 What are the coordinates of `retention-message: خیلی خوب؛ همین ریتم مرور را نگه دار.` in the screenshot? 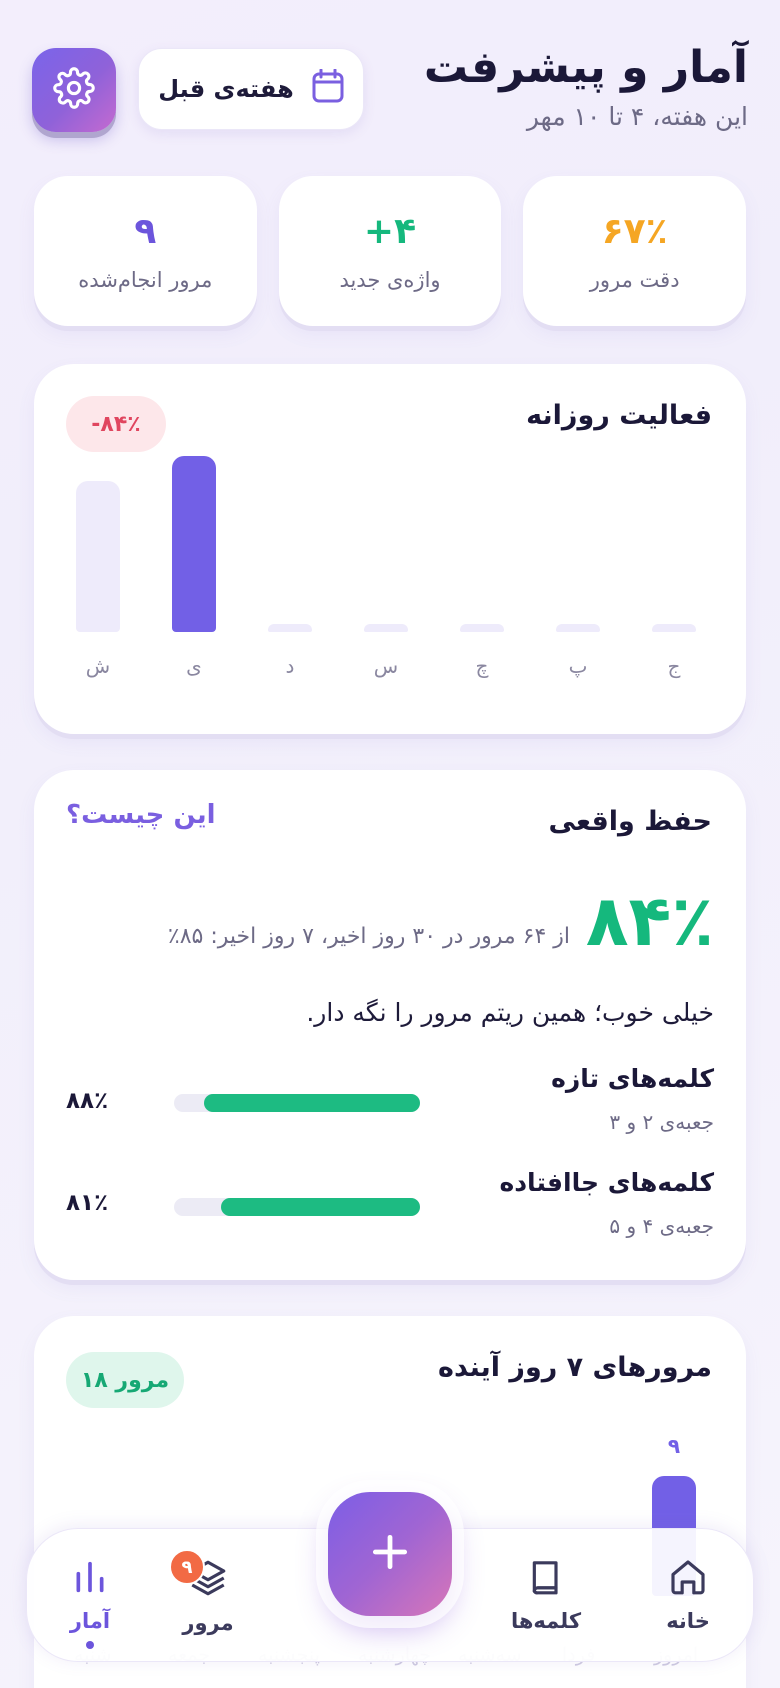 It's located at (510, 1012).